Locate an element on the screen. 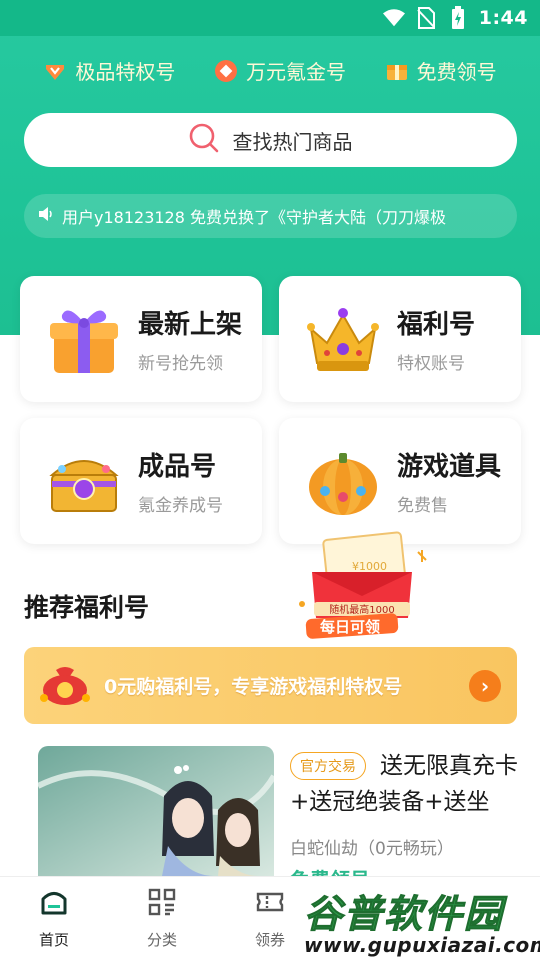 The height and width of the screenshot is (960, 540). grid-icon is located at coordinates (162, 904).